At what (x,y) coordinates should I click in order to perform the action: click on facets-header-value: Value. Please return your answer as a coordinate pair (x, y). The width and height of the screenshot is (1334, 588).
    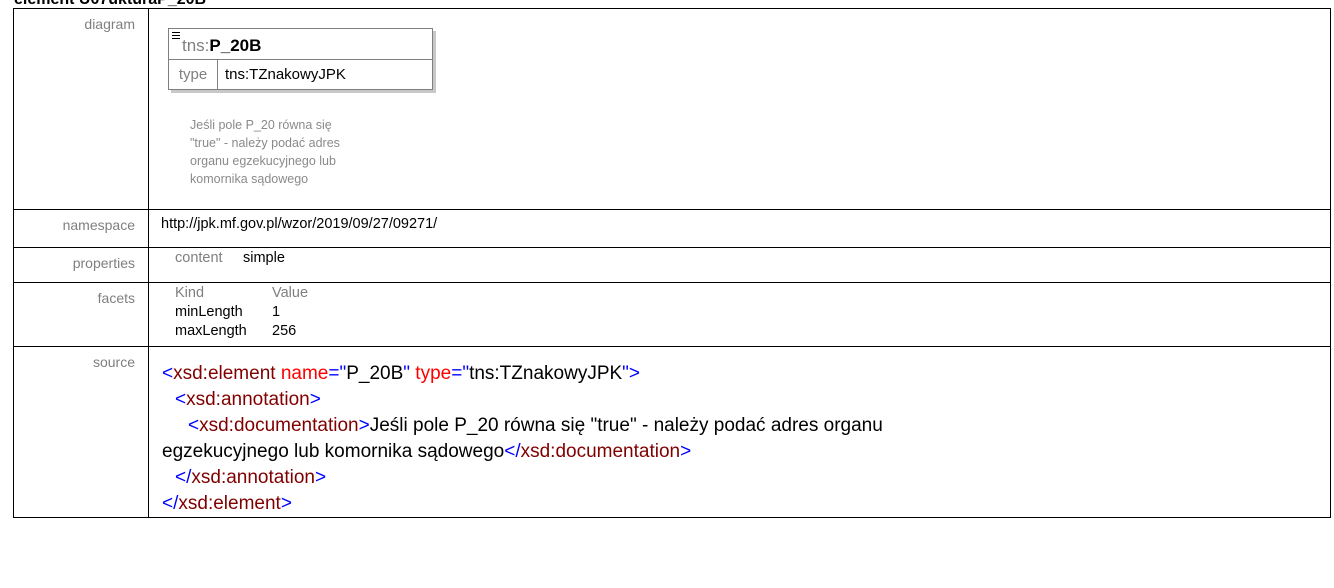
    Looking at the image, I should click on (290, 293).